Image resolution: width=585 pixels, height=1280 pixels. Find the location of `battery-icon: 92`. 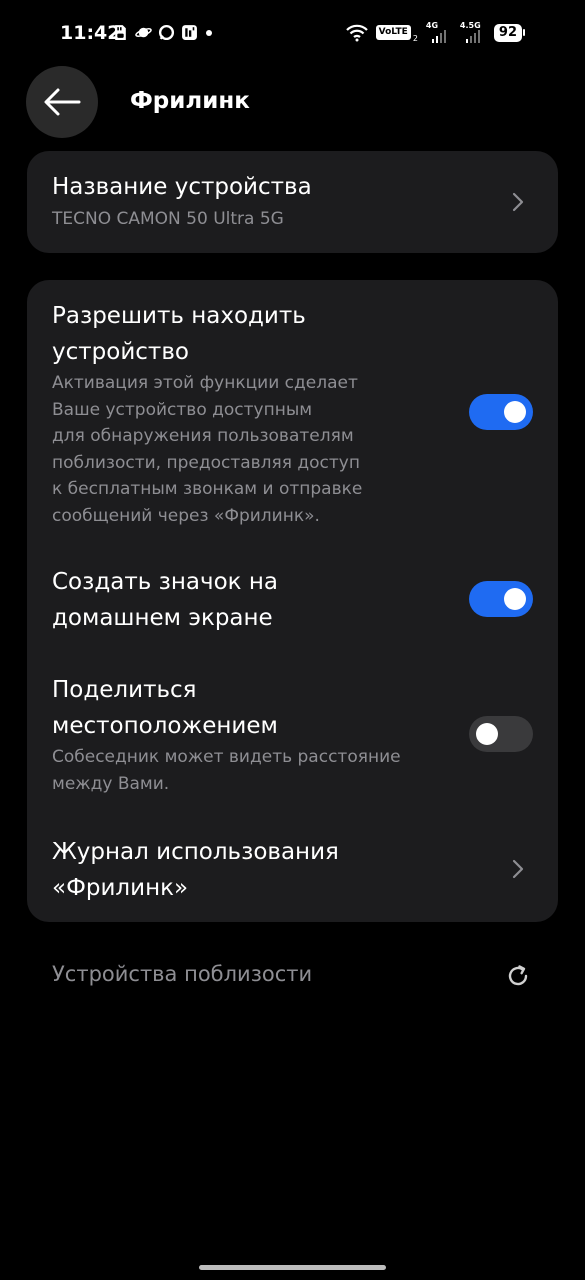

battery-icon: 92 is located at coordinates (509, 32).